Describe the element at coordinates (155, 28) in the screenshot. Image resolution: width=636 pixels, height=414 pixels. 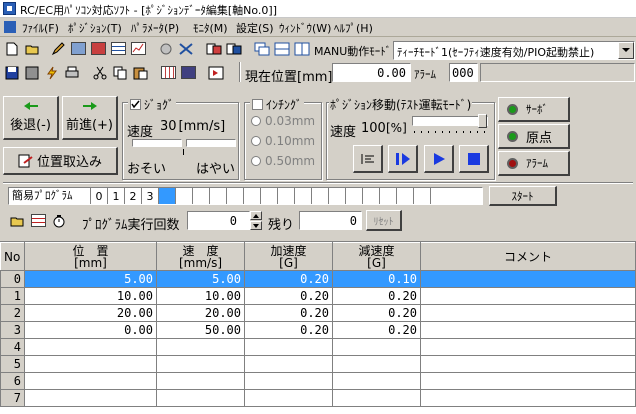
I see `menu-parameter: ﾊﾟﾗﾒｰﾀ(P)` at that location.